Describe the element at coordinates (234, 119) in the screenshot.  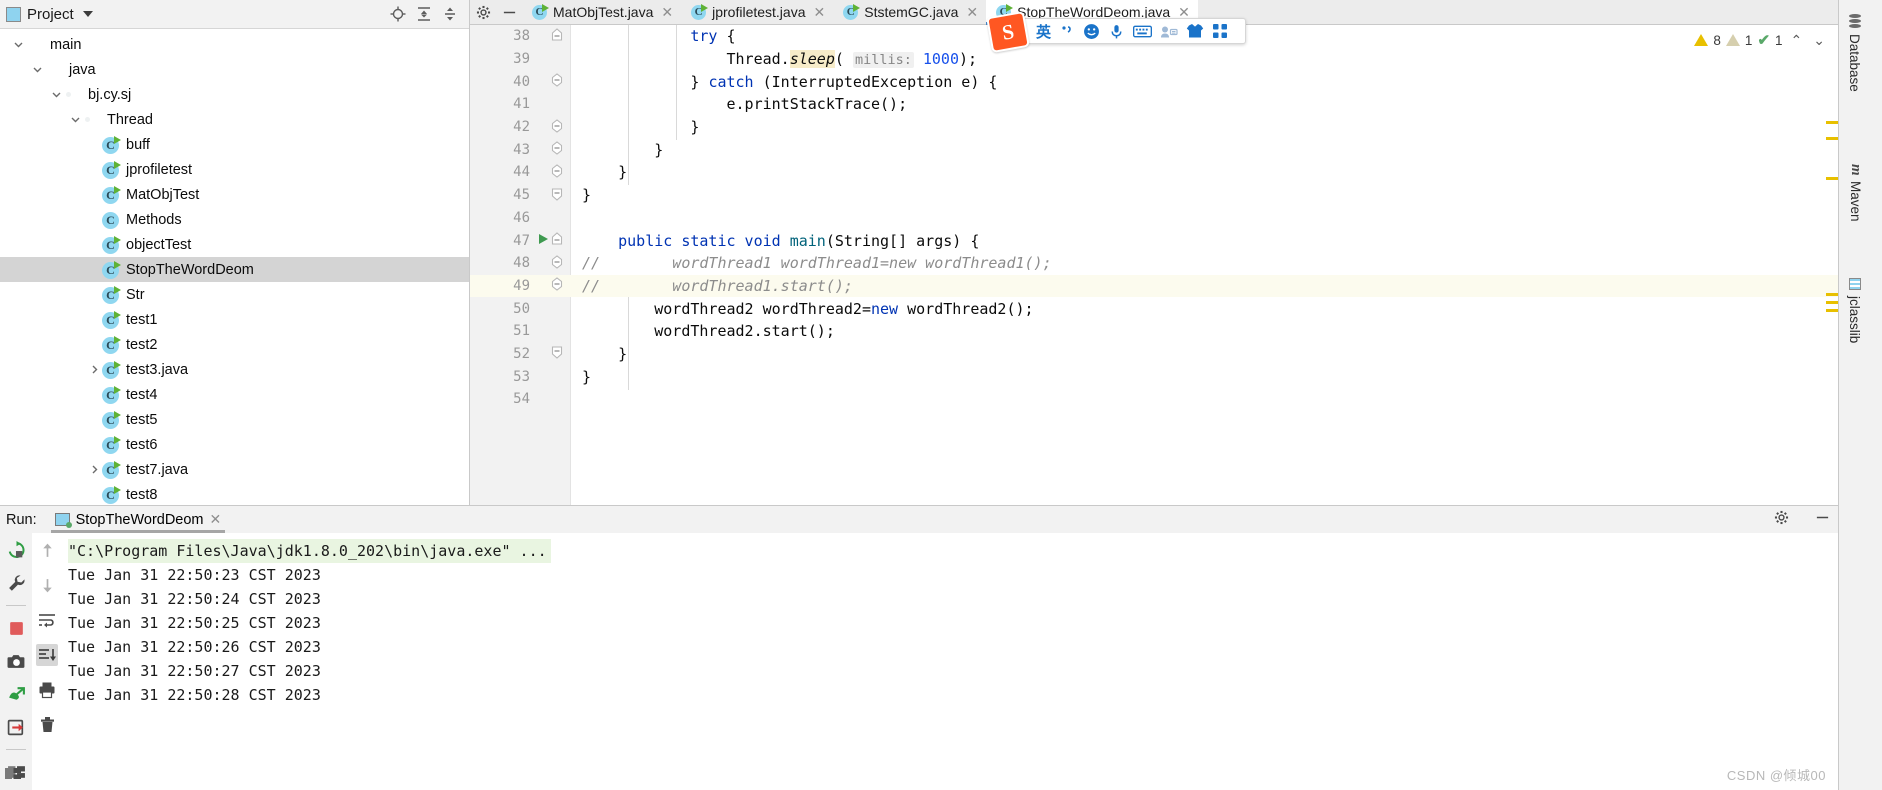
I see `tree-item-thread: Thread` at that location.